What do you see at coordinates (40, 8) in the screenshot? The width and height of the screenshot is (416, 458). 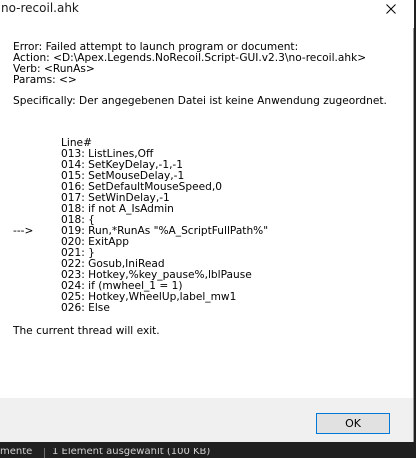 I see `window-title: no-recoil.ahk` at bounding box center [40, 8].